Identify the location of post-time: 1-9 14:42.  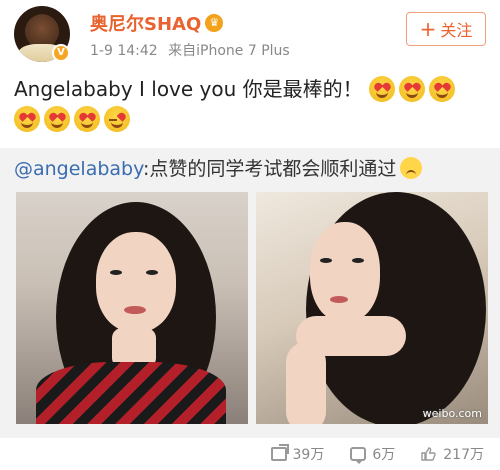
(124, 51).